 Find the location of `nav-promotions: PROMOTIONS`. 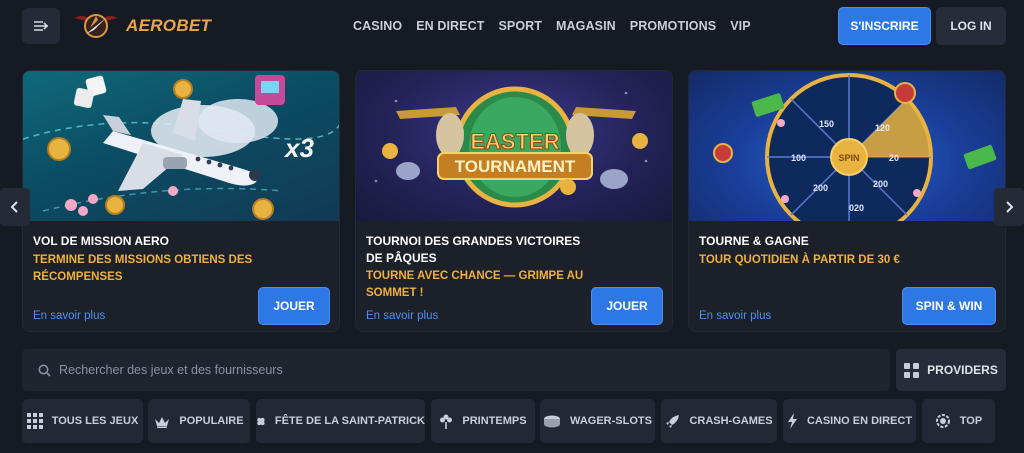

nav-promotions: PROMOTIONS is located at coordinates (673, 26).